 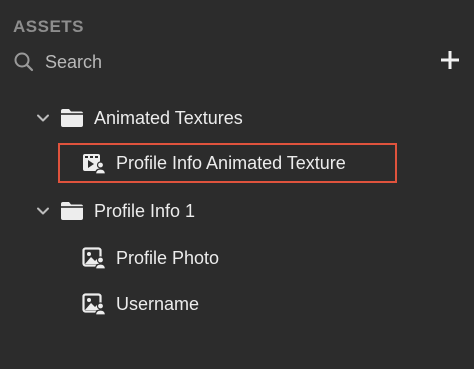 What do you see at coordinates (168, 117) in the screenshot?
I see `tree-folder-label: Animated Textures` at bounding box center [168, 117].